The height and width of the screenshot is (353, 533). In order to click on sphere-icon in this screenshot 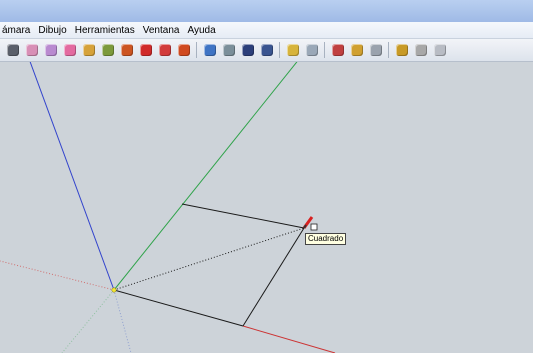, I will do `click(375, 49)`.